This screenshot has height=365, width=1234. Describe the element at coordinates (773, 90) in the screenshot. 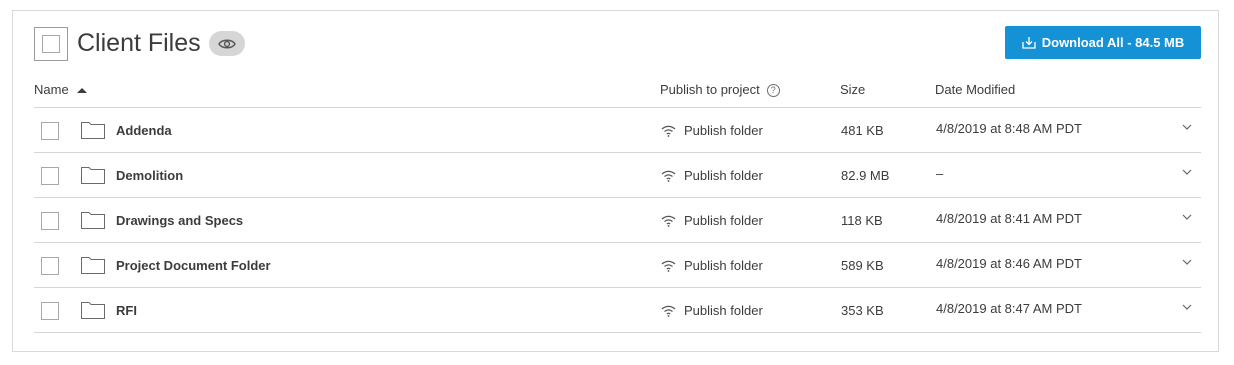

I see `help-icon: ?` at that location.